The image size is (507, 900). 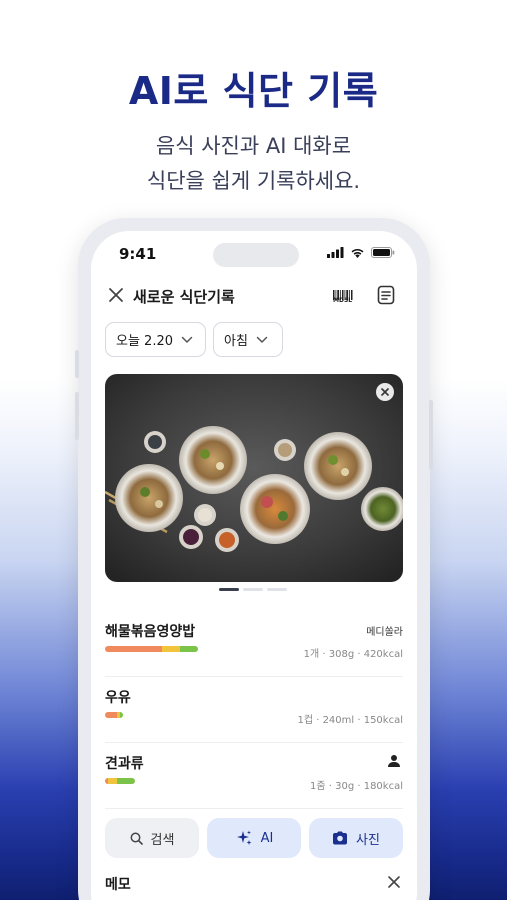 I want to click on food-photo-image, so click(x=254, y=478).